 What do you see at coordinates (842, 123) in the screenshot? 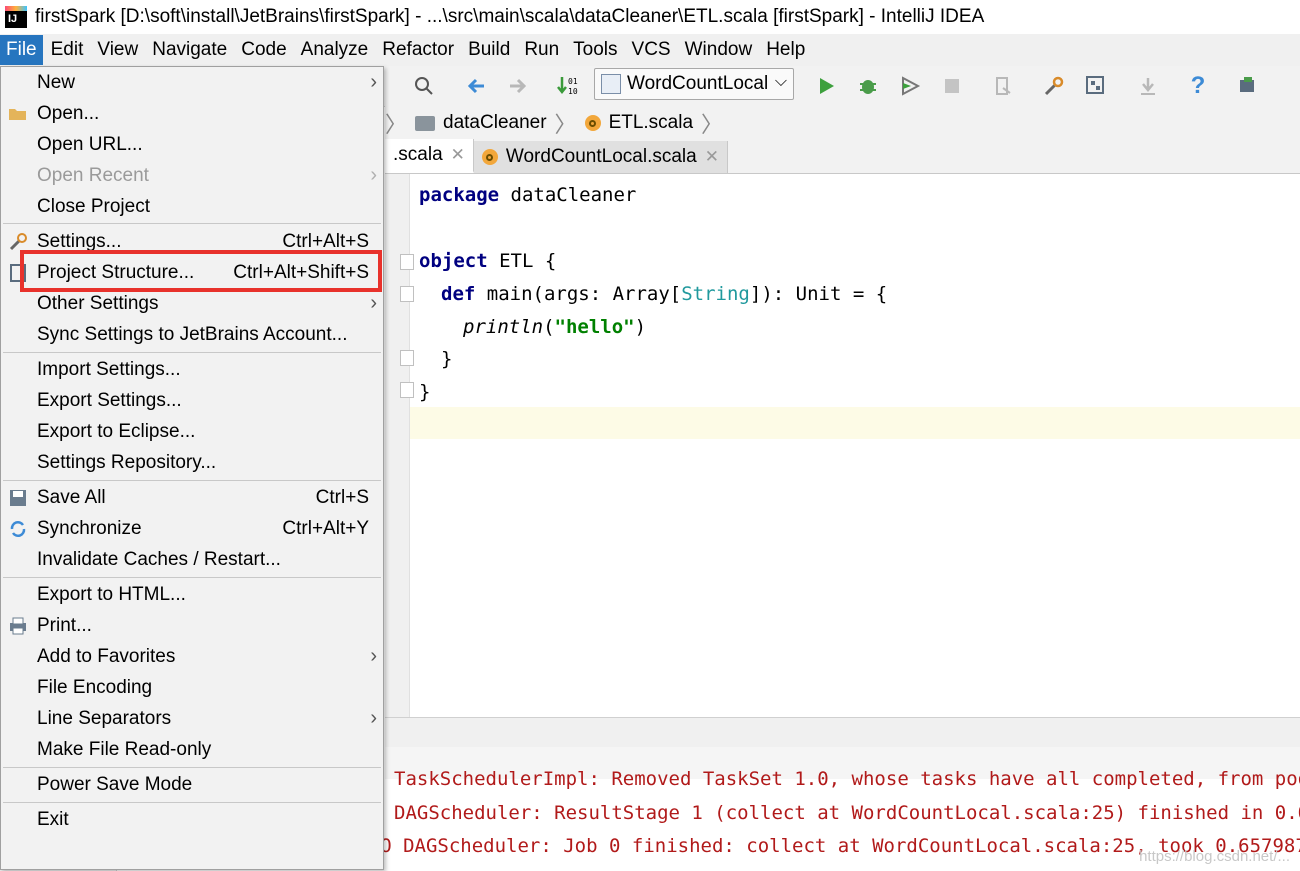
I see `breadcrumb: 〉 dataCleaner 〉 ETL.scala 〉` at bounding box center [842, 123].